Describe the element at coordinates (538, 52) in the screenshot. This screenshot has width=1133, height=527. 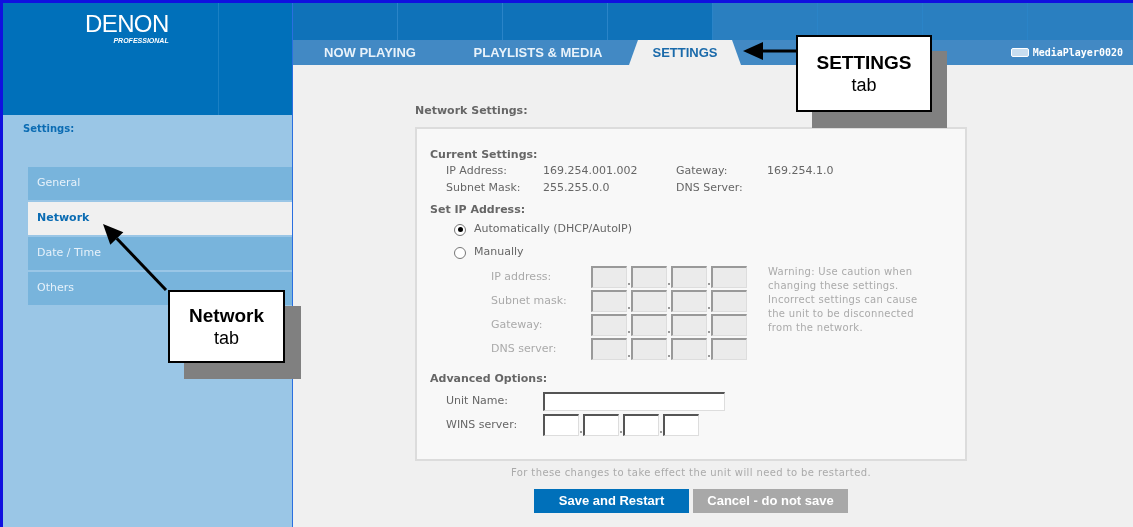
I see `nav-tab: PLAYLISTS & MEDIA` at that location.